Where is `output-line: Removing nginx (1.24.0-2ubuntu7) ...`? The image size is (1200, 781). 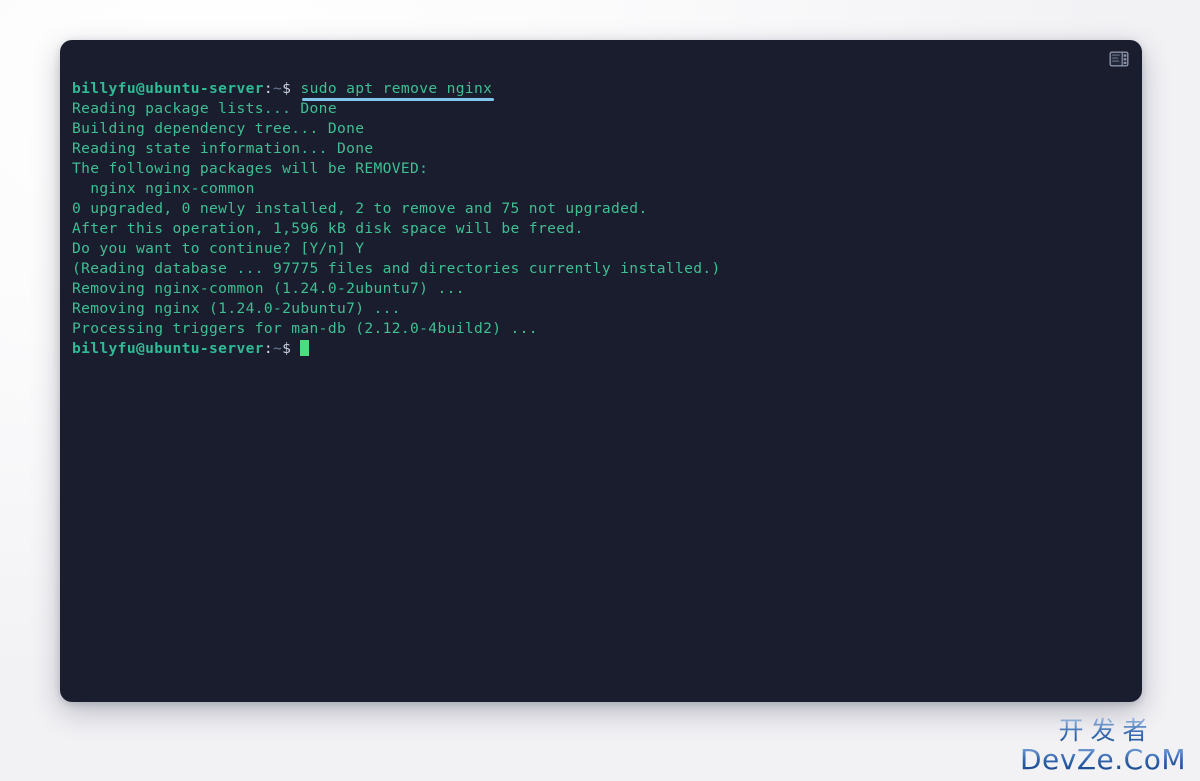
output-line: Removing nginx (1.24.0-2ubuntu7) ... is located at coordinates (236, 308).